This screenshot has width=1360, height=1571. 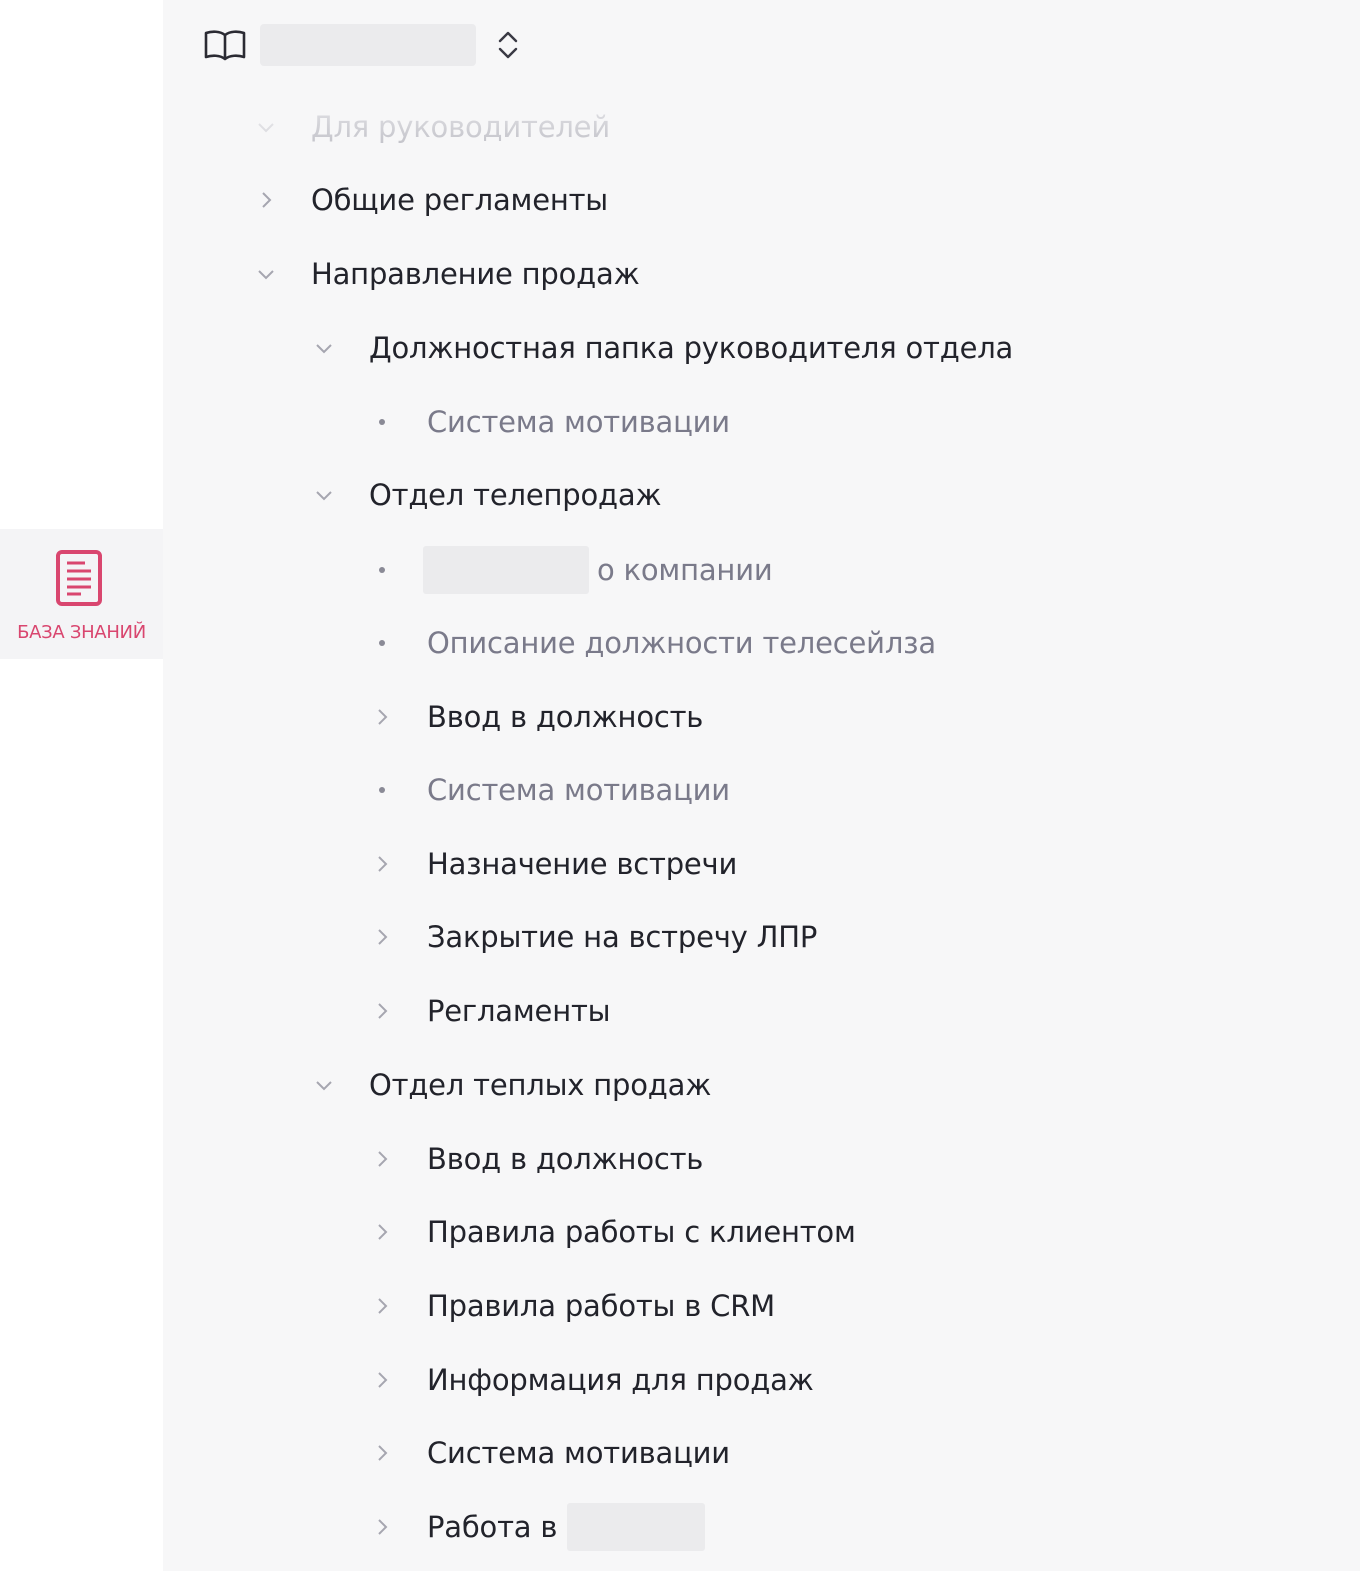 I want to click on tree-item-label: Направление продаж, so click(x=475, y=274).